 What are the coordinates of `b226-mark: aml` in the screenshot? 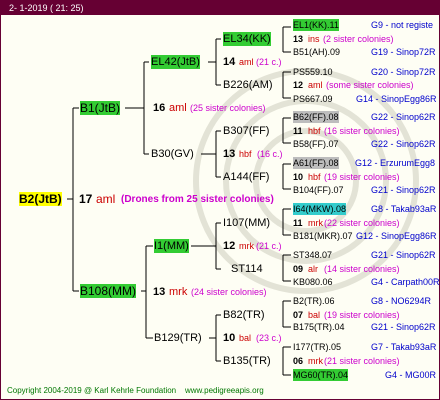 It's located at (315, 85).